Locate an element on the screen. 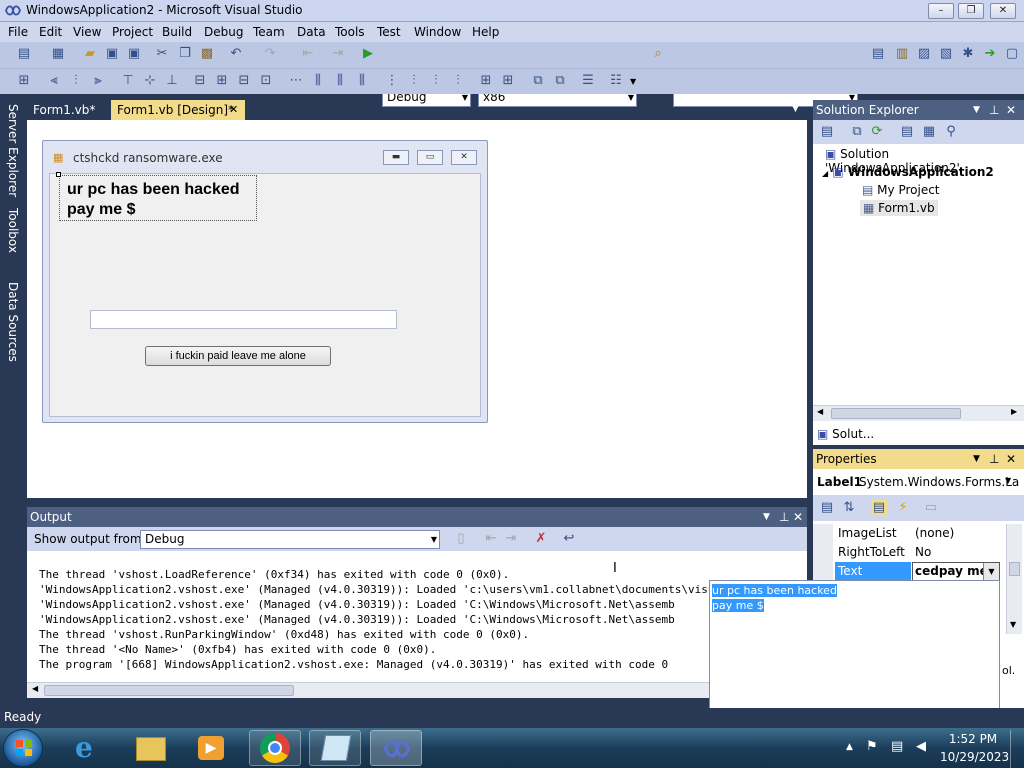  events-icon: ⚡ is located at coordinates (903, 508).